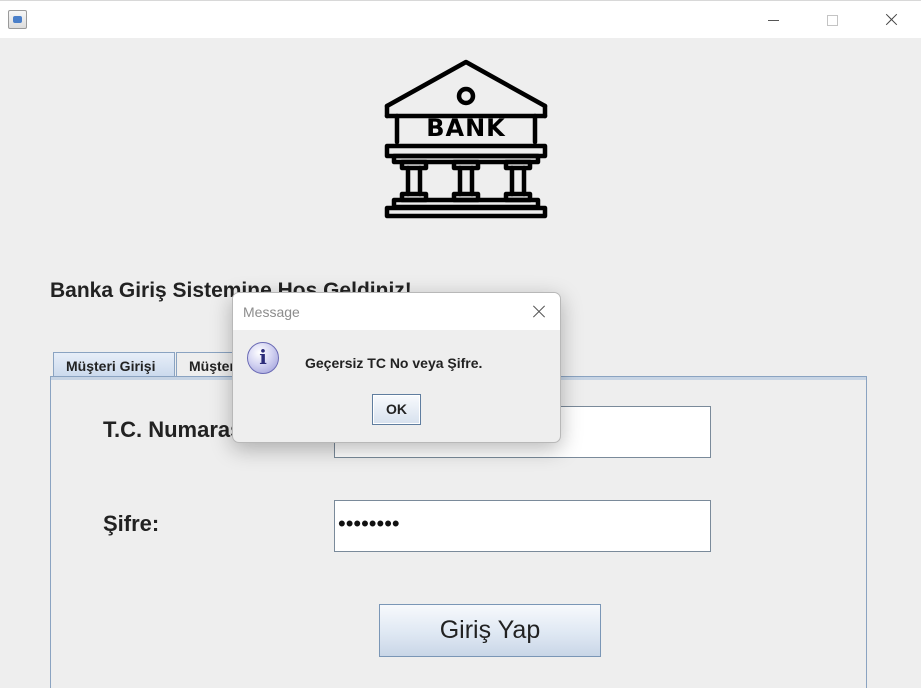 The width and height of the screenshot is (921, 688). What do you see at coordinates (832, 20) in the screenshot?
I see `maximize-icon` at bounding box center [832, 20].